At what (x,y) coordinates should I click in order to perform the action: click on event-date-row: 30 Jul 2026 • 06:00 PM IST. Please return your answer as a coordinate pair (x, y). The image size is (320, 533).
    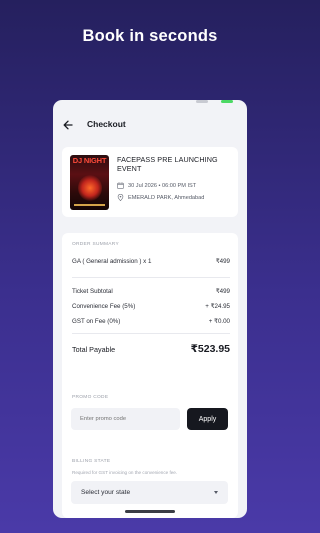
    Looking at the image, I should click on (156, 185).